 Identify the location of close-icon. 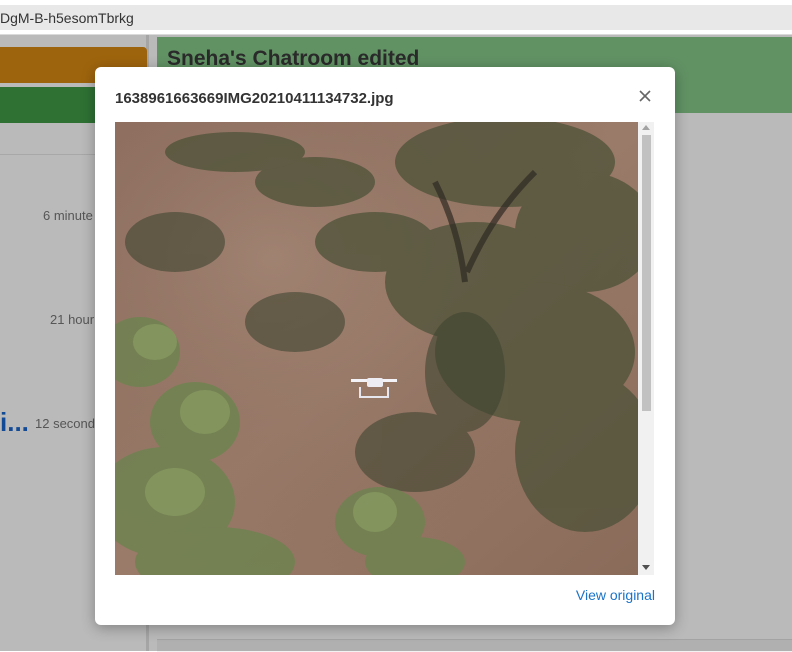
(645, 96).